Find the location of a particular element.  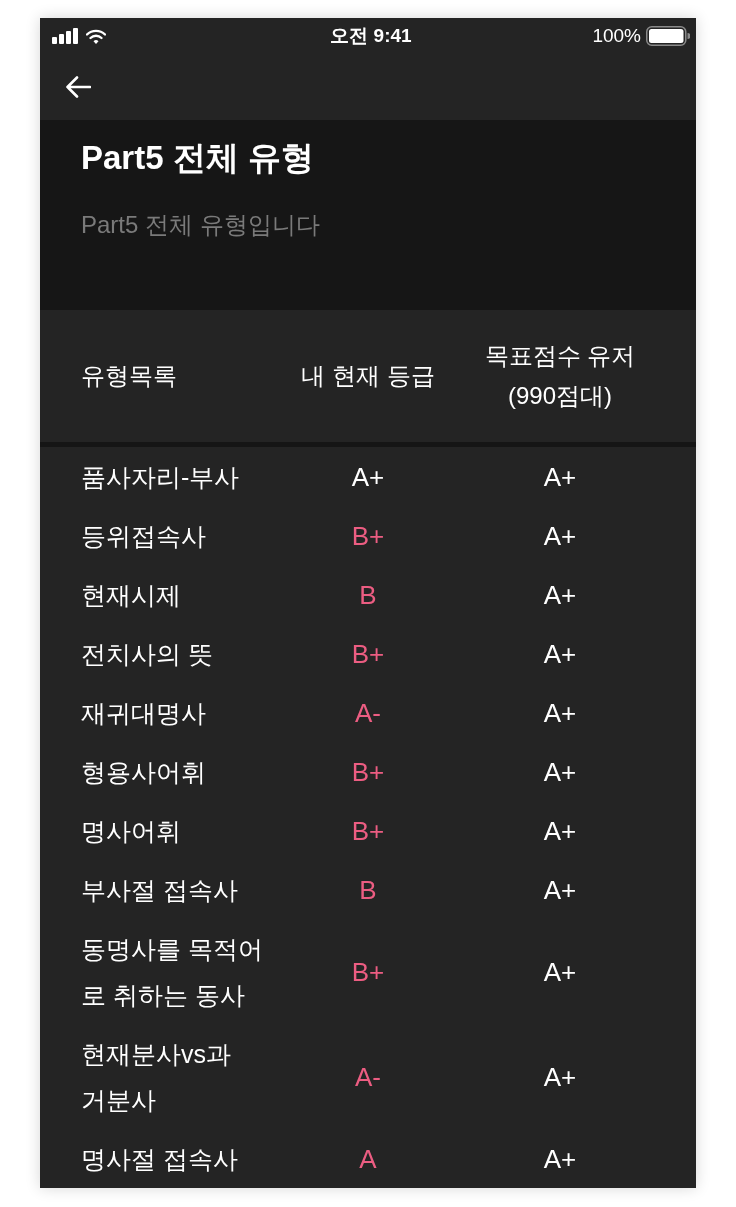

signal-icon is located at coordinates (65, 36).